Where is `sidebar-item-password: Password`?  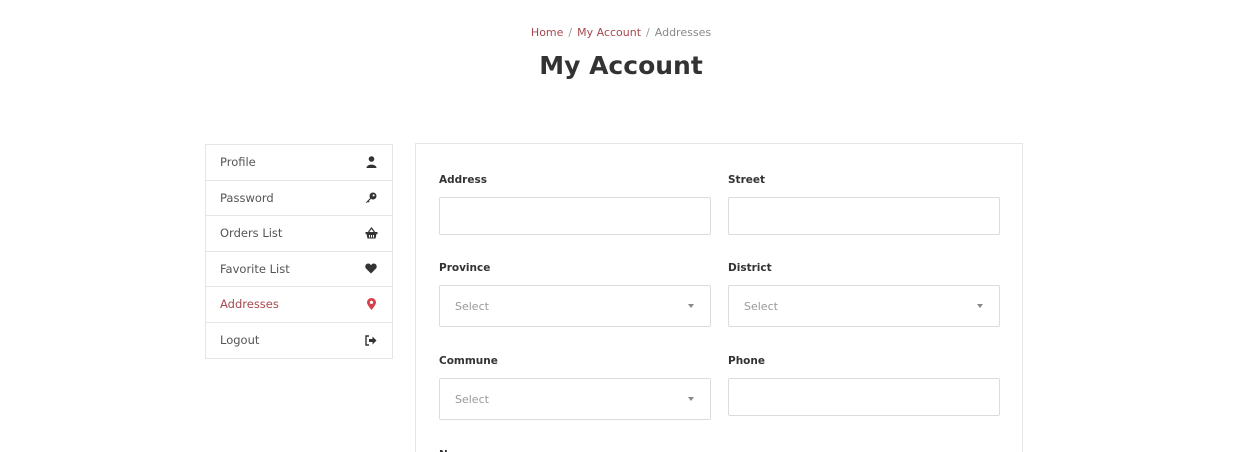
sidebar-item-password: Password is located at coordinates (299, 198).